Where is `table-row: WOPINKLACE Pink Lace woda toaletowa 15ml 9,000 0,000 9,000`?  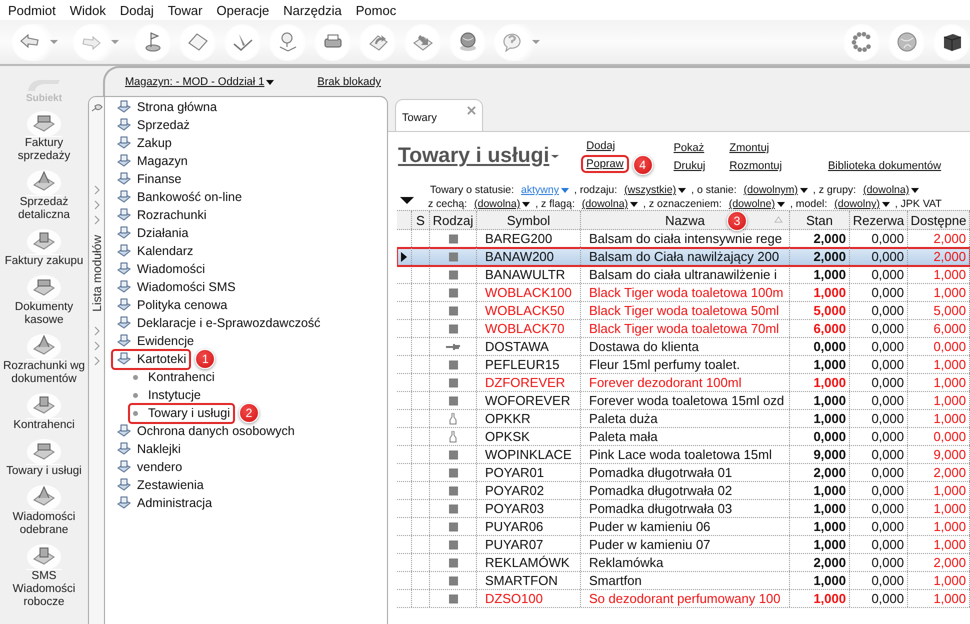
table-row: WOPINKLACE Pink Lace woda toaletowa 15ml 9,000 0,000 9,000 is located at coordinates (683, 455).